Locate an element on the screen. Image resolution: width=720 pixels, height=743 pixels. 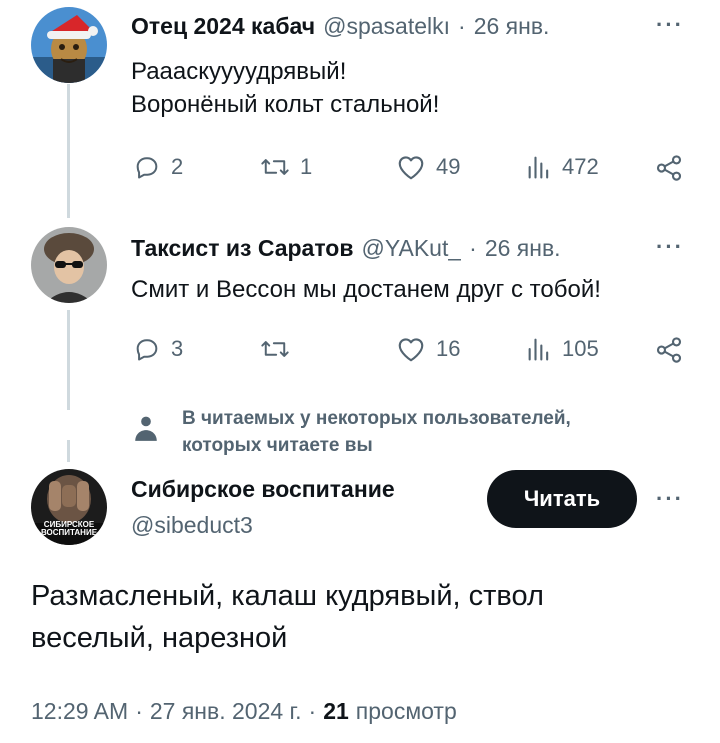
tweet-text-line: Смит и Вессон мы достанем друг с тобой! is located at coordinates (366, 289).